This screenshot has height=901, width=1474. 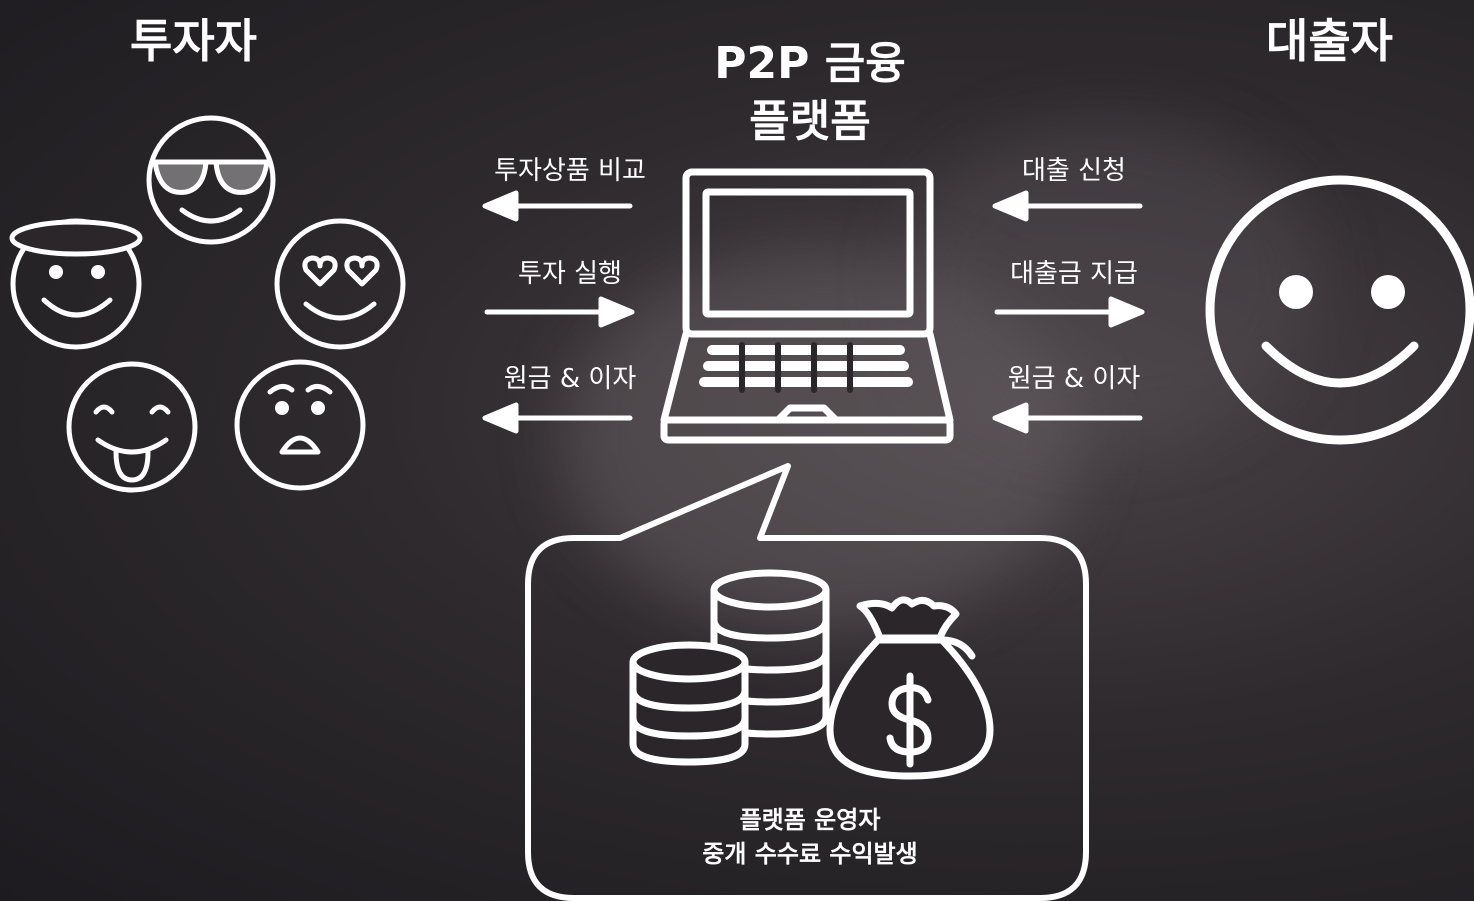 What do you see at coordinates (132, 427) in the screenshot?
I see `tongue-face-icon` at bounding box center [132, 427].